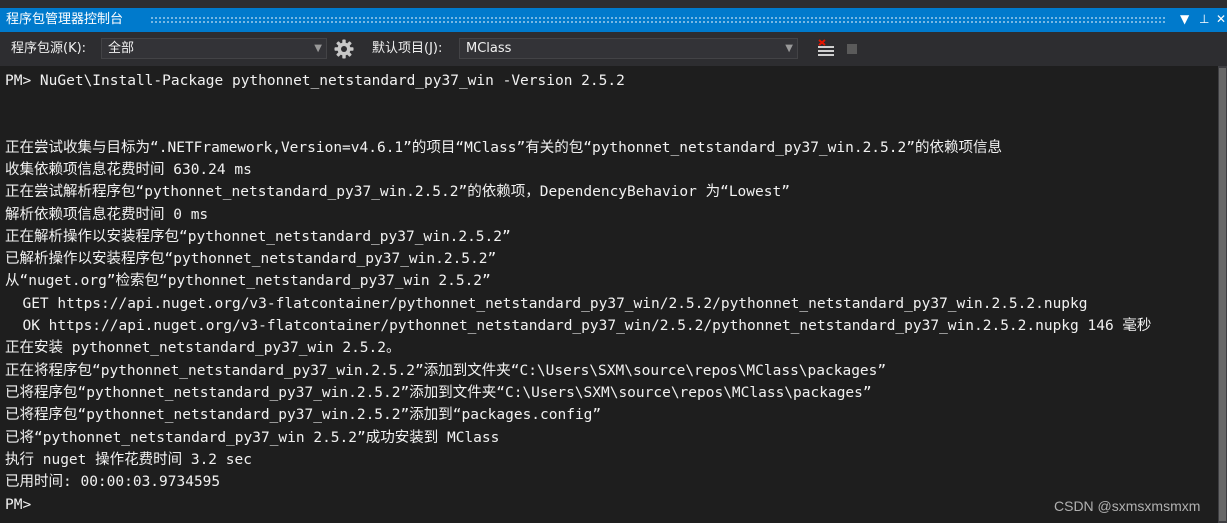  What do you see at coordinates (113, 482) in the screenshot?
I see `console-line: 已用时间: 00:00:03.9734595` at bounding box center [113, 482].